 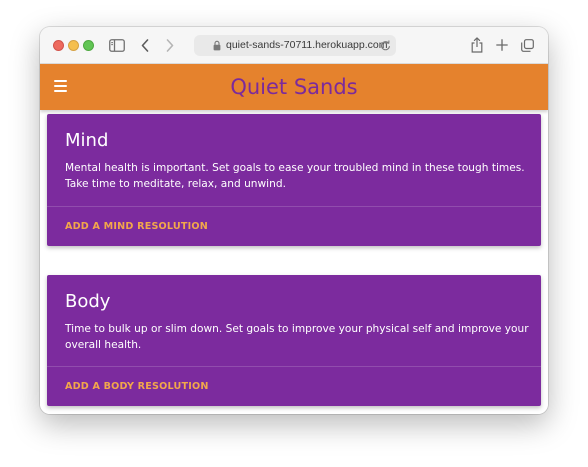 What do you see at coordinates (87, 140) in the screenshot?
I see `card-title: Mind` at bounding box center [87, 140].